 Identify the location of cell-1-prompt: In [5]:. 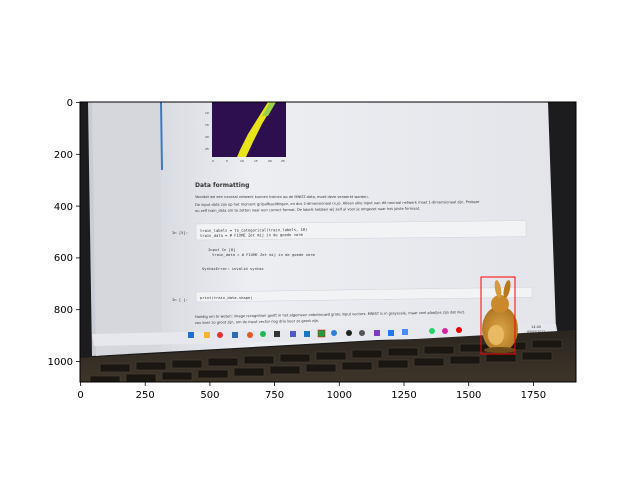
(180, 232).